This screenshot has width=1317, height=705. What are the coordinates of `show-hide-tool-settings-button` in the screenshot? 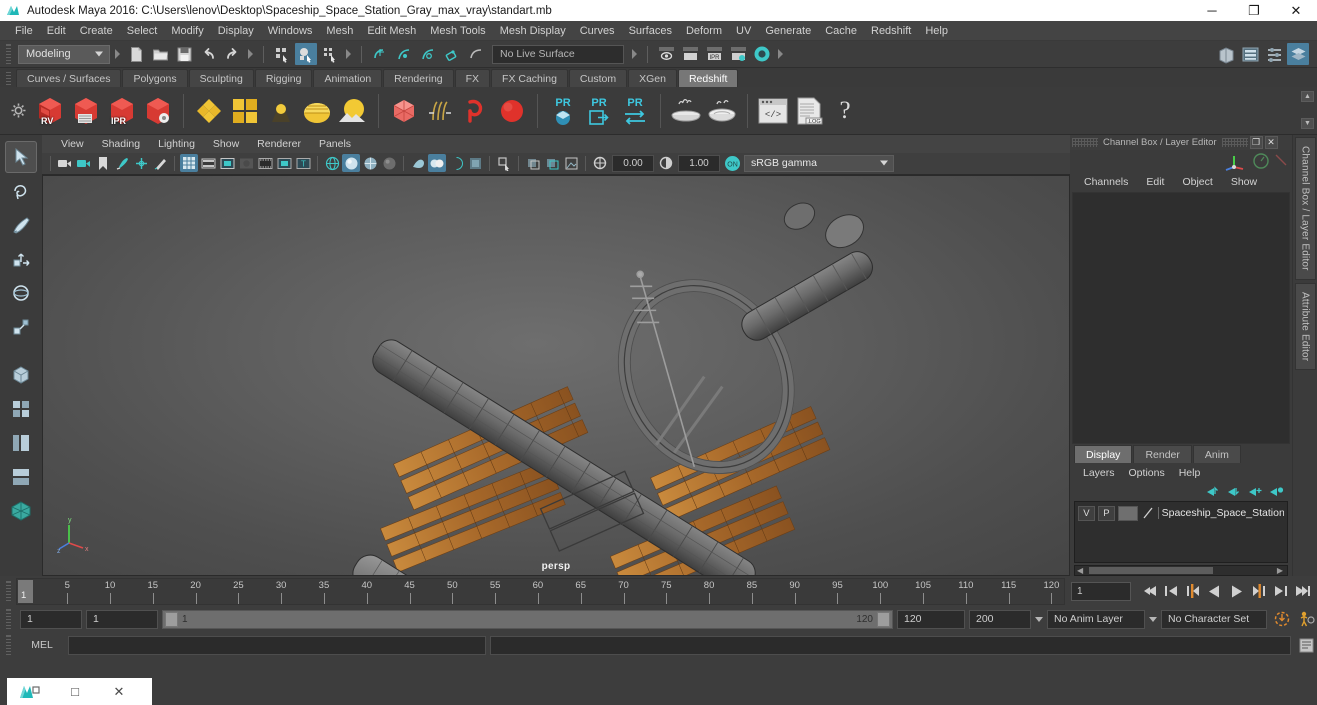 It's located at (1274, 54).